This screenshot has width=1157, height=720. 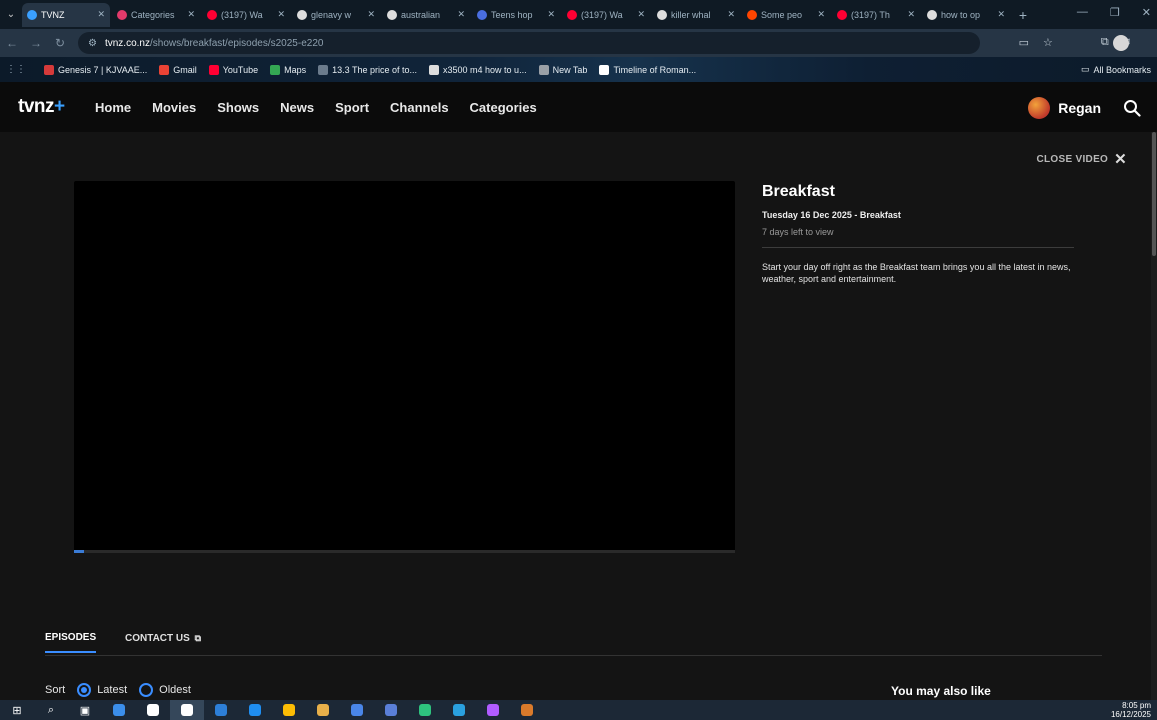 What do you see at coordinates (11, 15) in the screenshot?
I see `tab-search-icon: ⌄` at bounding box center [11, 15].